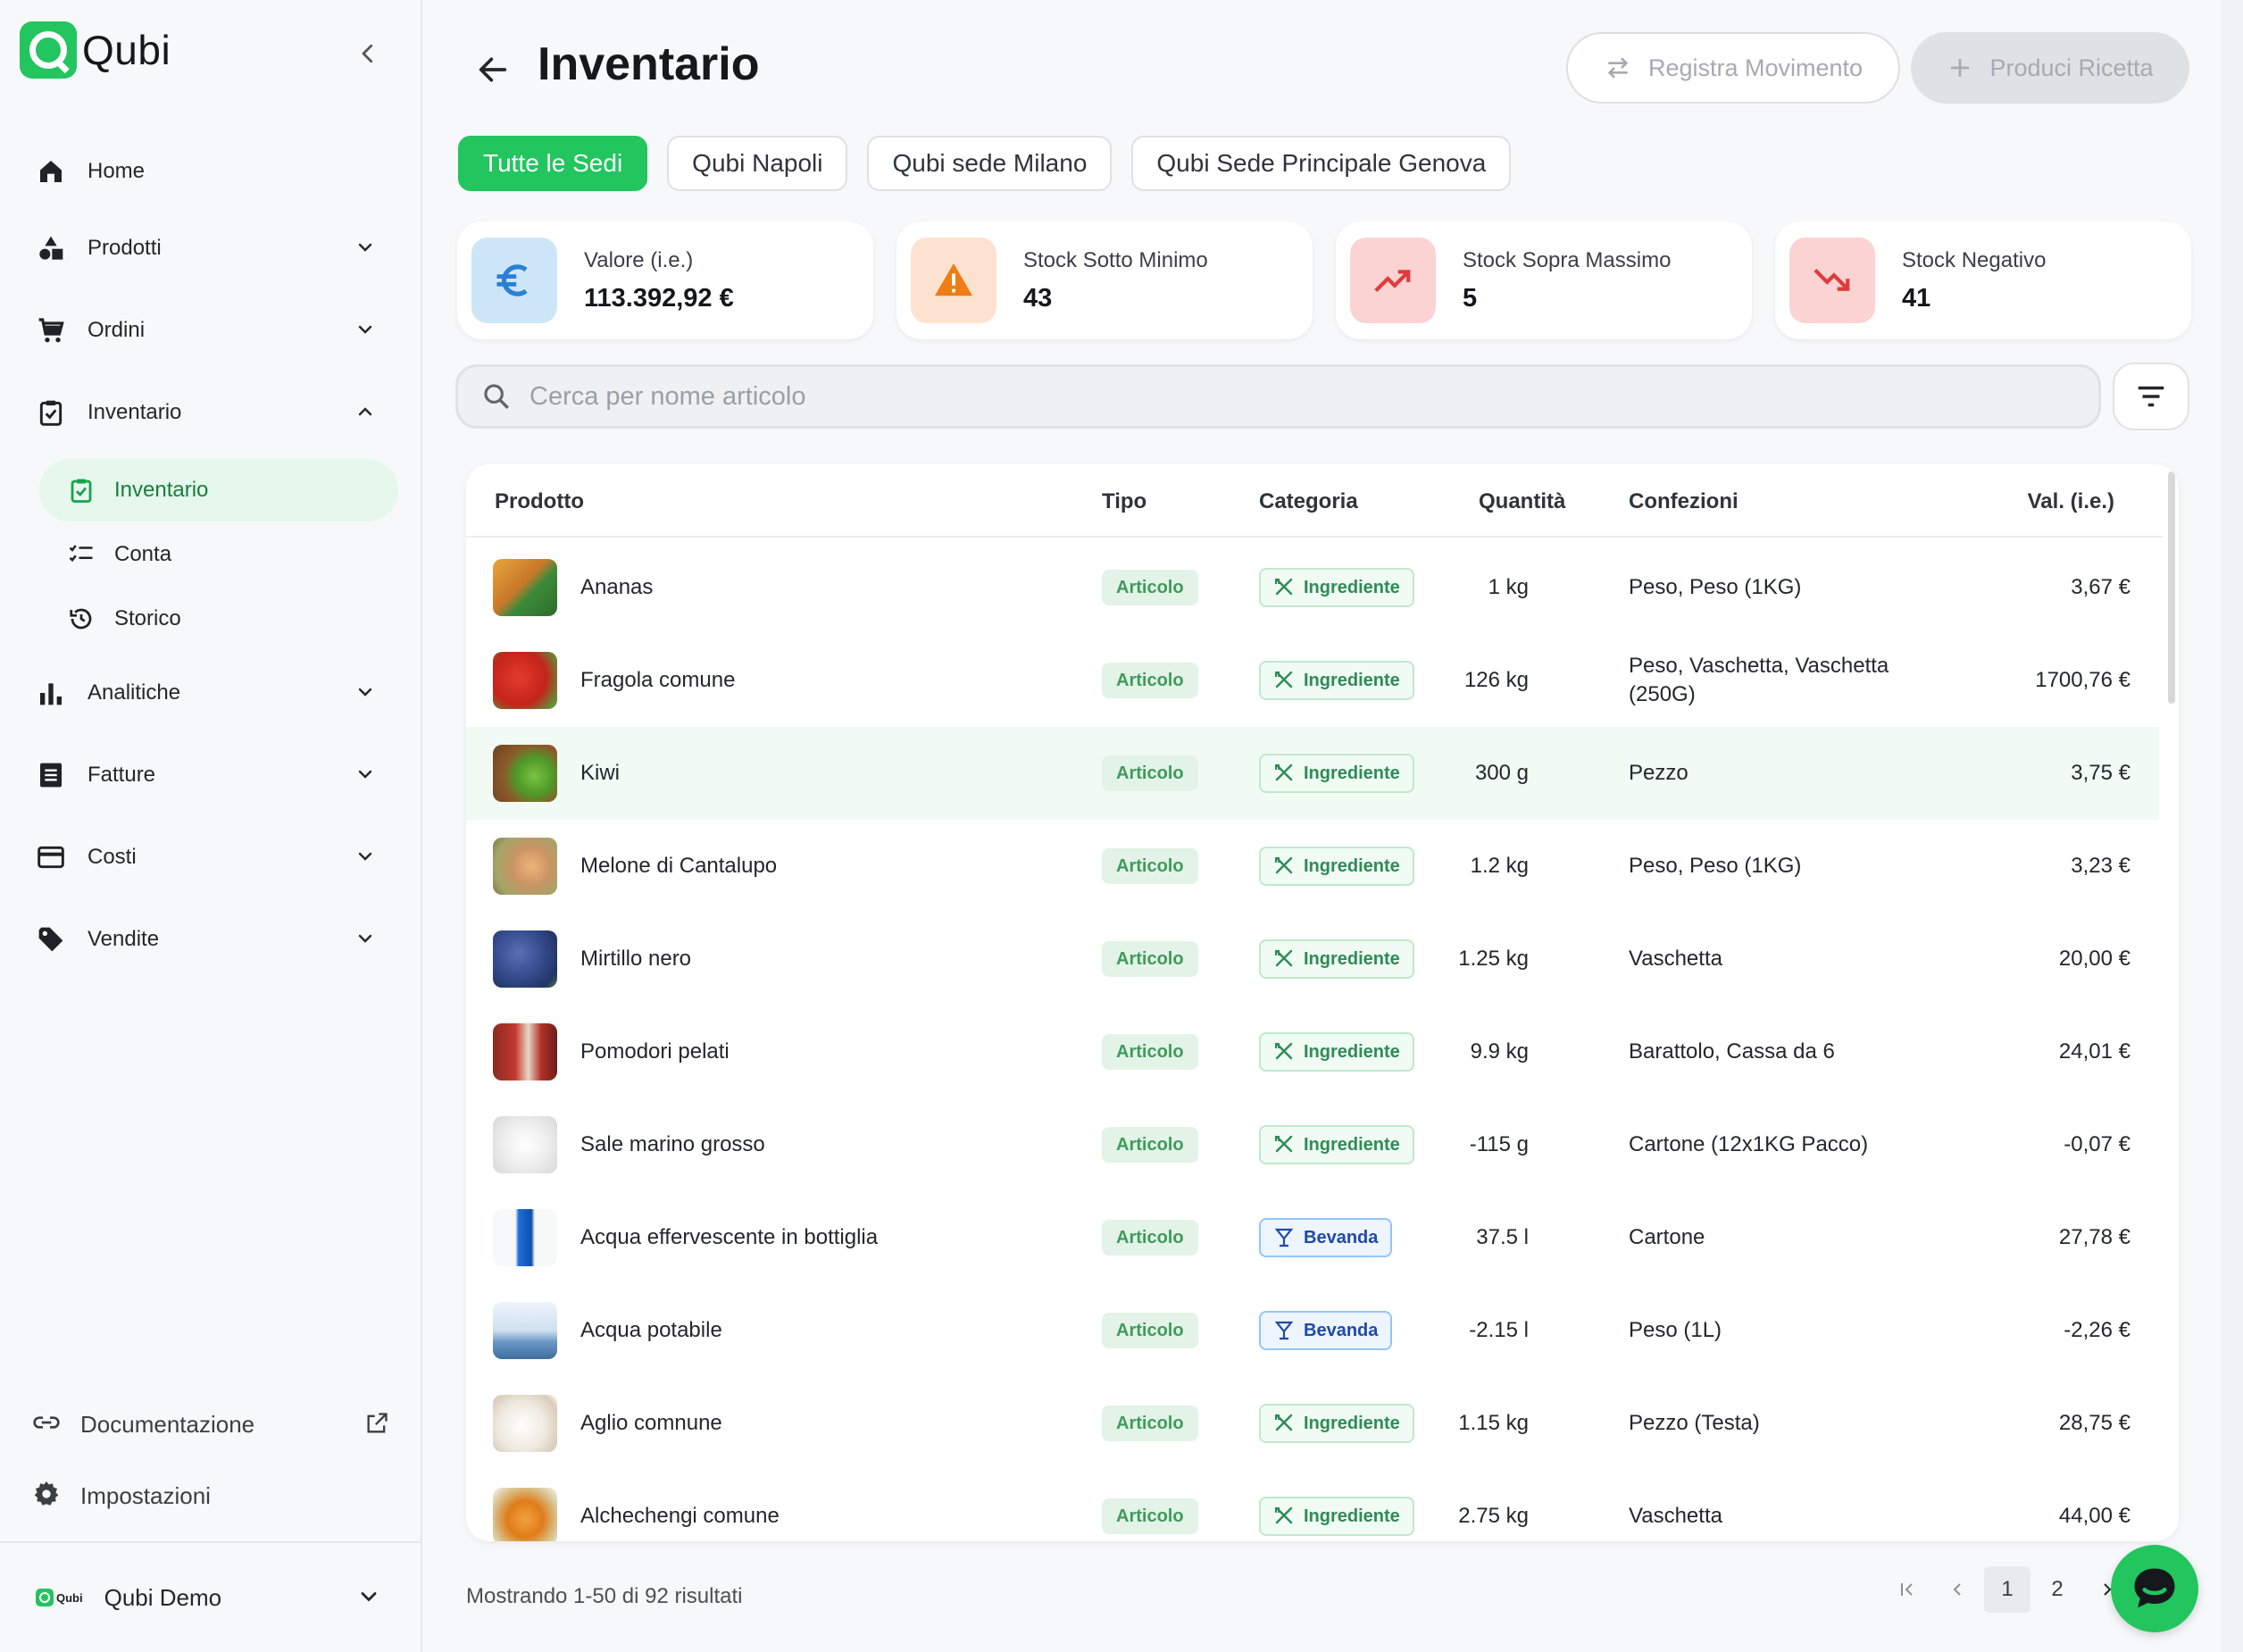 The width and height of the screenshot is (2243, 1652). I want to click on column-header-categoria: Categoria, so click(1309, 501).